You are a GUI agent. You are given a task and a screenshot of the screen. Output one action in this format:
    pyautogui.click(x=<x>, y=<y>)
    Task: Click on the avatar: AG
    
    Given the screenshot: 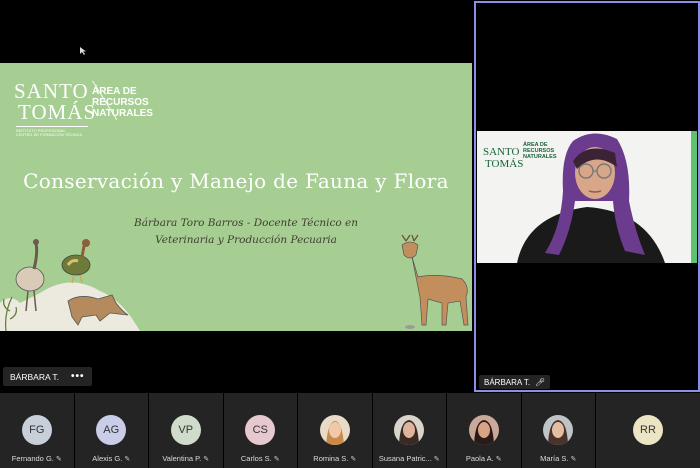 What is the action you would take?
    pyautogui.click(x=111, y=430)
    